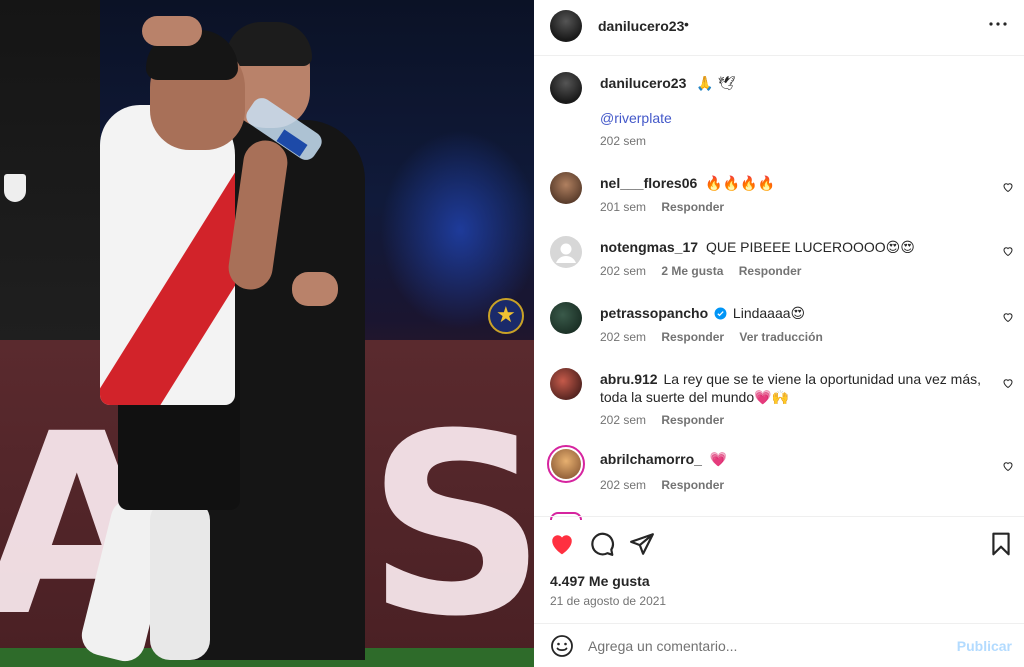  Describe the element at coordinates (623, 141) in the screenshot. I see `caption-timestamp: 202 sem` at that location.